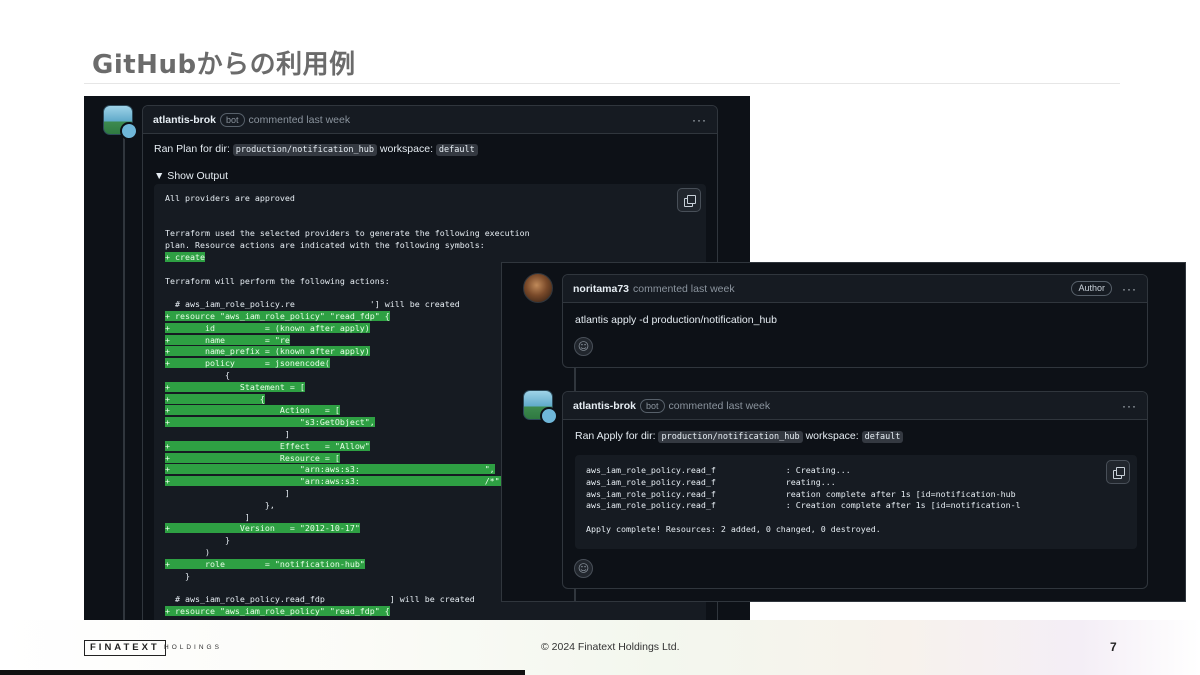 This screenshot has width=1200, height=675. What do you see at coordinates (215, 398) in the screenshot?
I see `code-line-text: + {` at bounding box center [215, 398].